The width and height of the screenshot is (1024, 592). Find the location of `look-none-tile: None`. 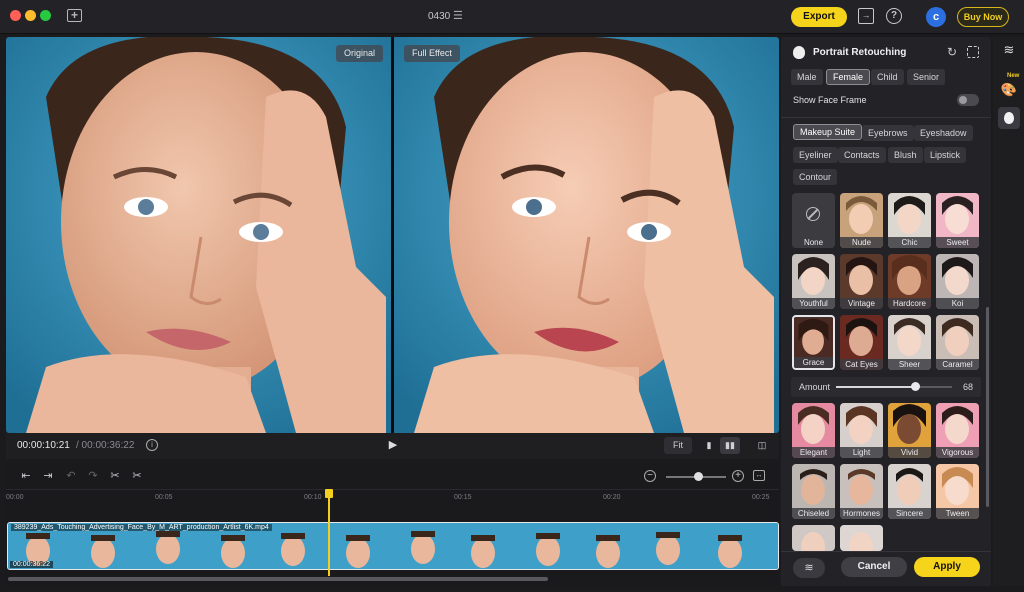

look-none-tile: None is located at coordinates (813, 220).